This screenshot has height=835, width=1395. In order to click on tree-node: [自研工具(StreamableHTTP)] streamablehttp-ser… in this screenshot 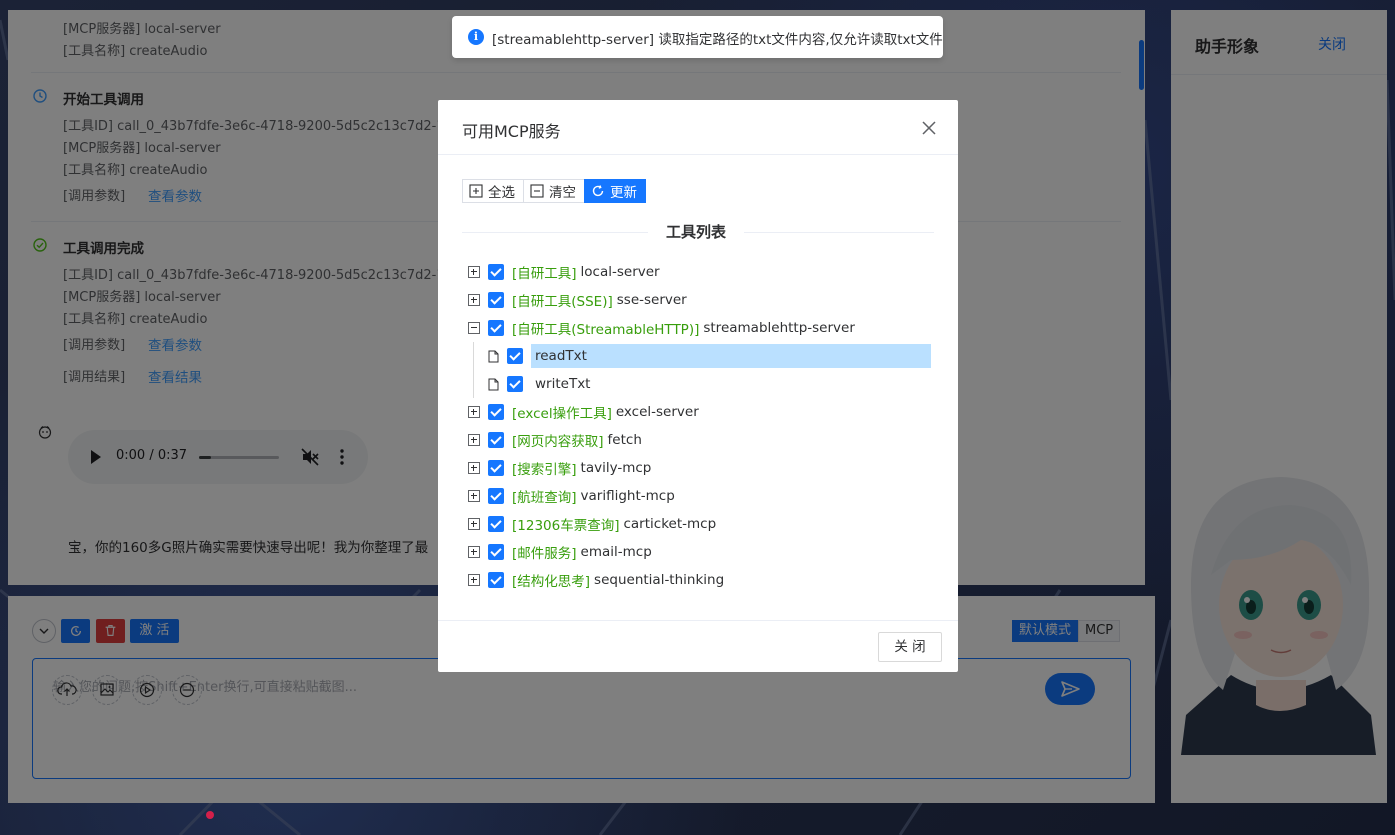, I will do `click(698, 328)`.